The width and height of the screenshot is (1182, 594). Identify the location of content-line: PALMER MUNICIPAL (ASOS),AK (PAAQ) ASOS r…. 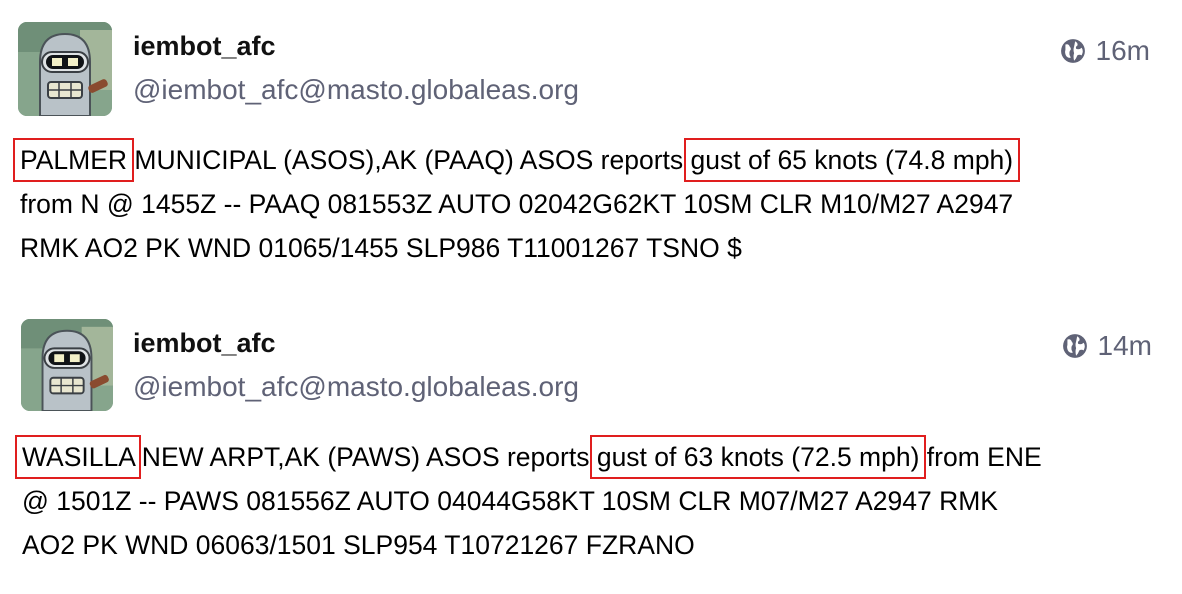
(591, 160).